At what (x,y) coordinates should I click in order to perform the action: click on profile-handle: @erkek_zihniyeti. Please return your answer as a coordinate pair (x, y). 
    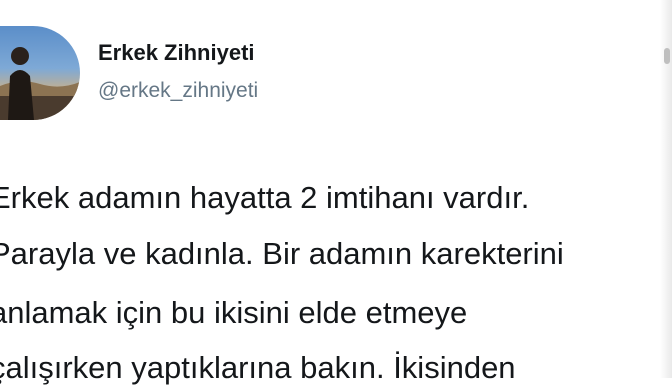
    Looking at the image, I should click on (178, 91).